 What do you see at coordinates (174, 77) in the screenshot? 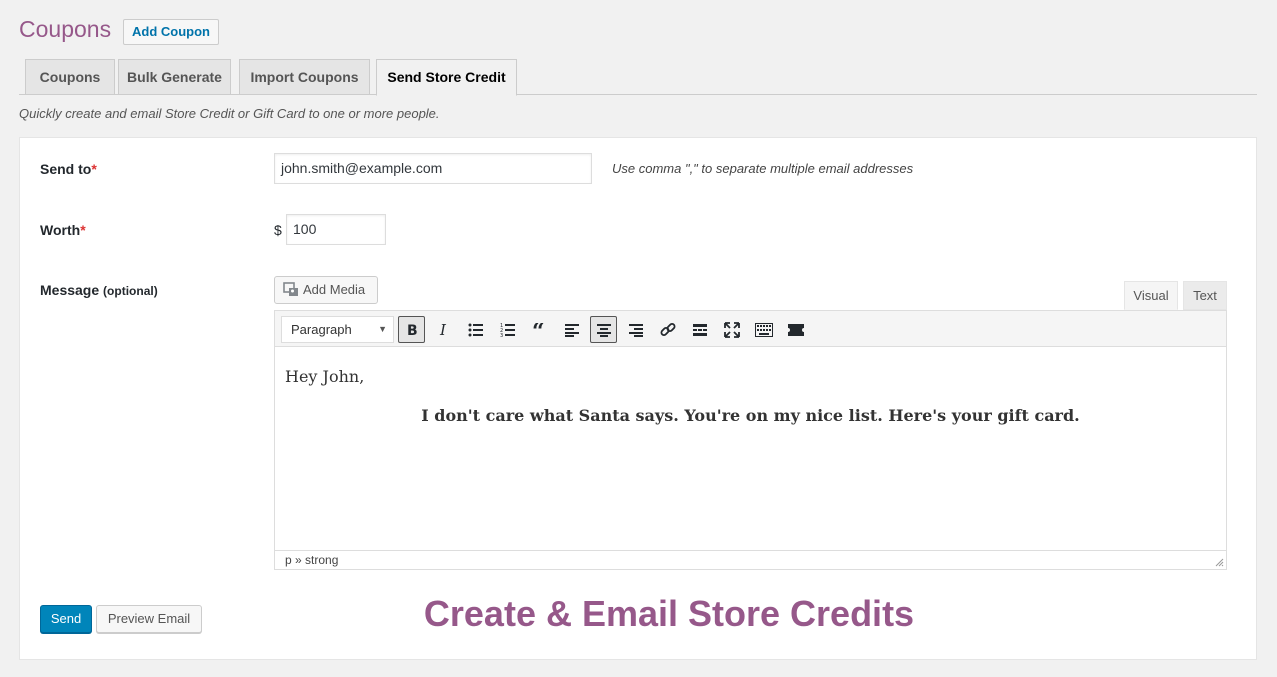
I see `tab-bulk-generate: Bulk Generate` at bounding box center [174, 77].